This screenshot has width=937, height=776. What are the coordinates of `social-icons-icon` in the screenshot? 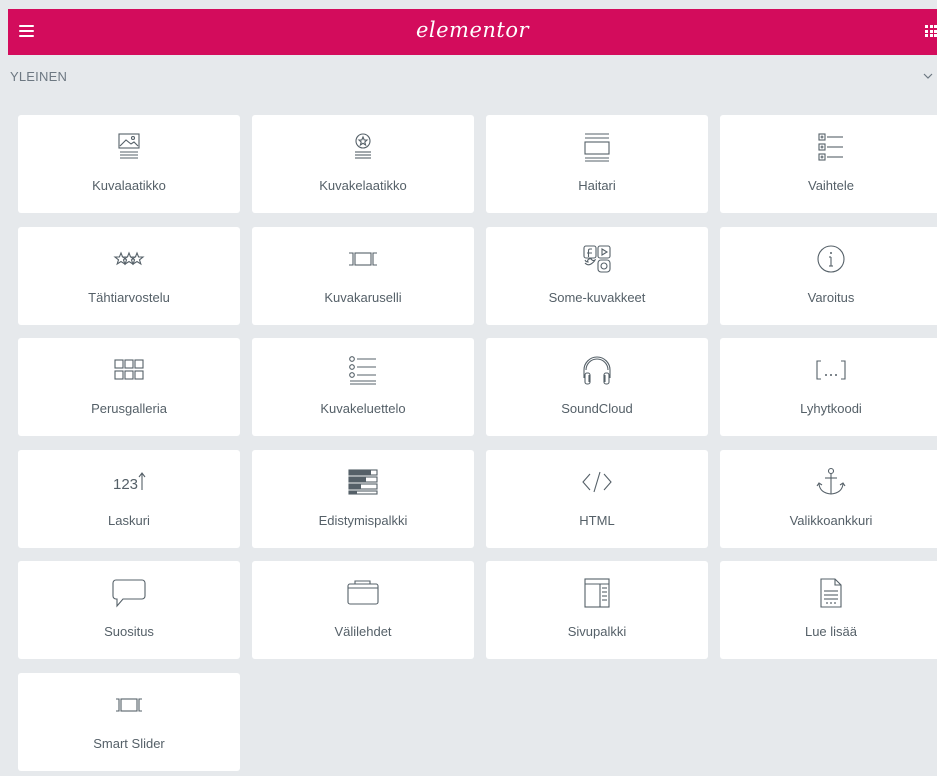 It's located at (597, 259).